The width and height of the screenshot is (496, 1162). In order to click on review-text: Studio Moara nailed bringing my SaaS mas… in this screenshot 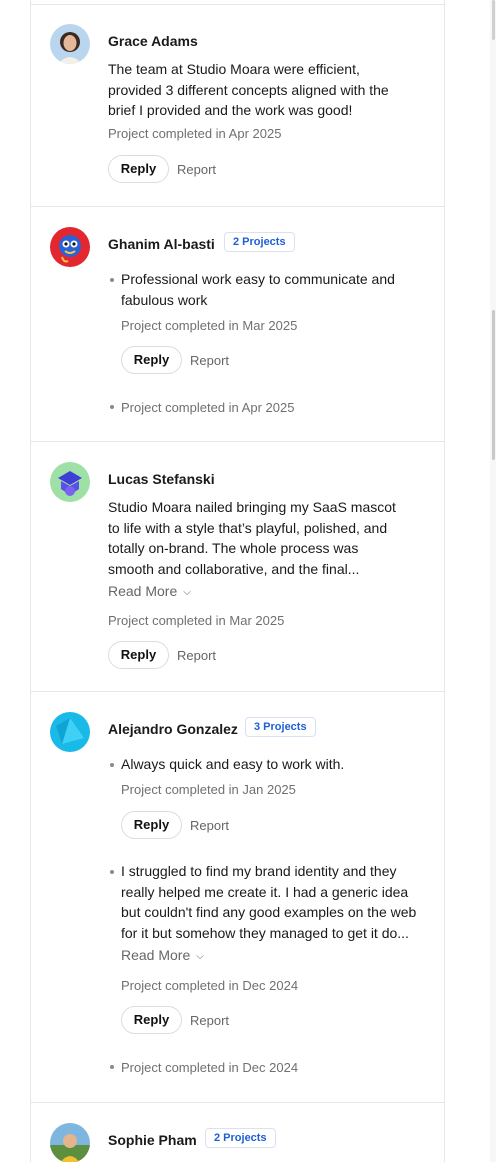, I will do `click(252, 538)`.